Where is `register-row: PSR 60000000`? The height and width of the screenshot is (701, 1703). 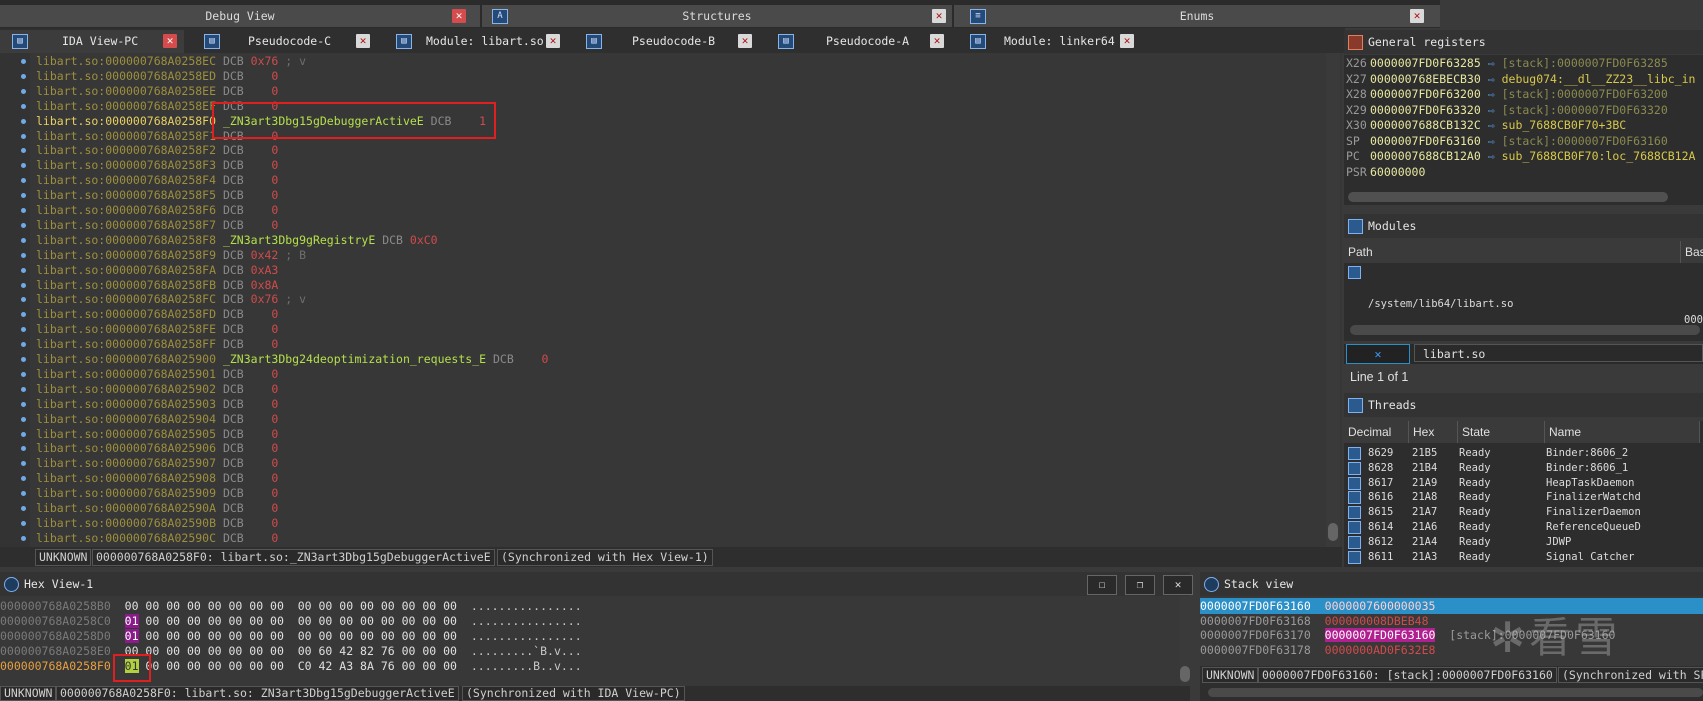
register-row: PSR 60000000 is located at coordinates (1385, 172).